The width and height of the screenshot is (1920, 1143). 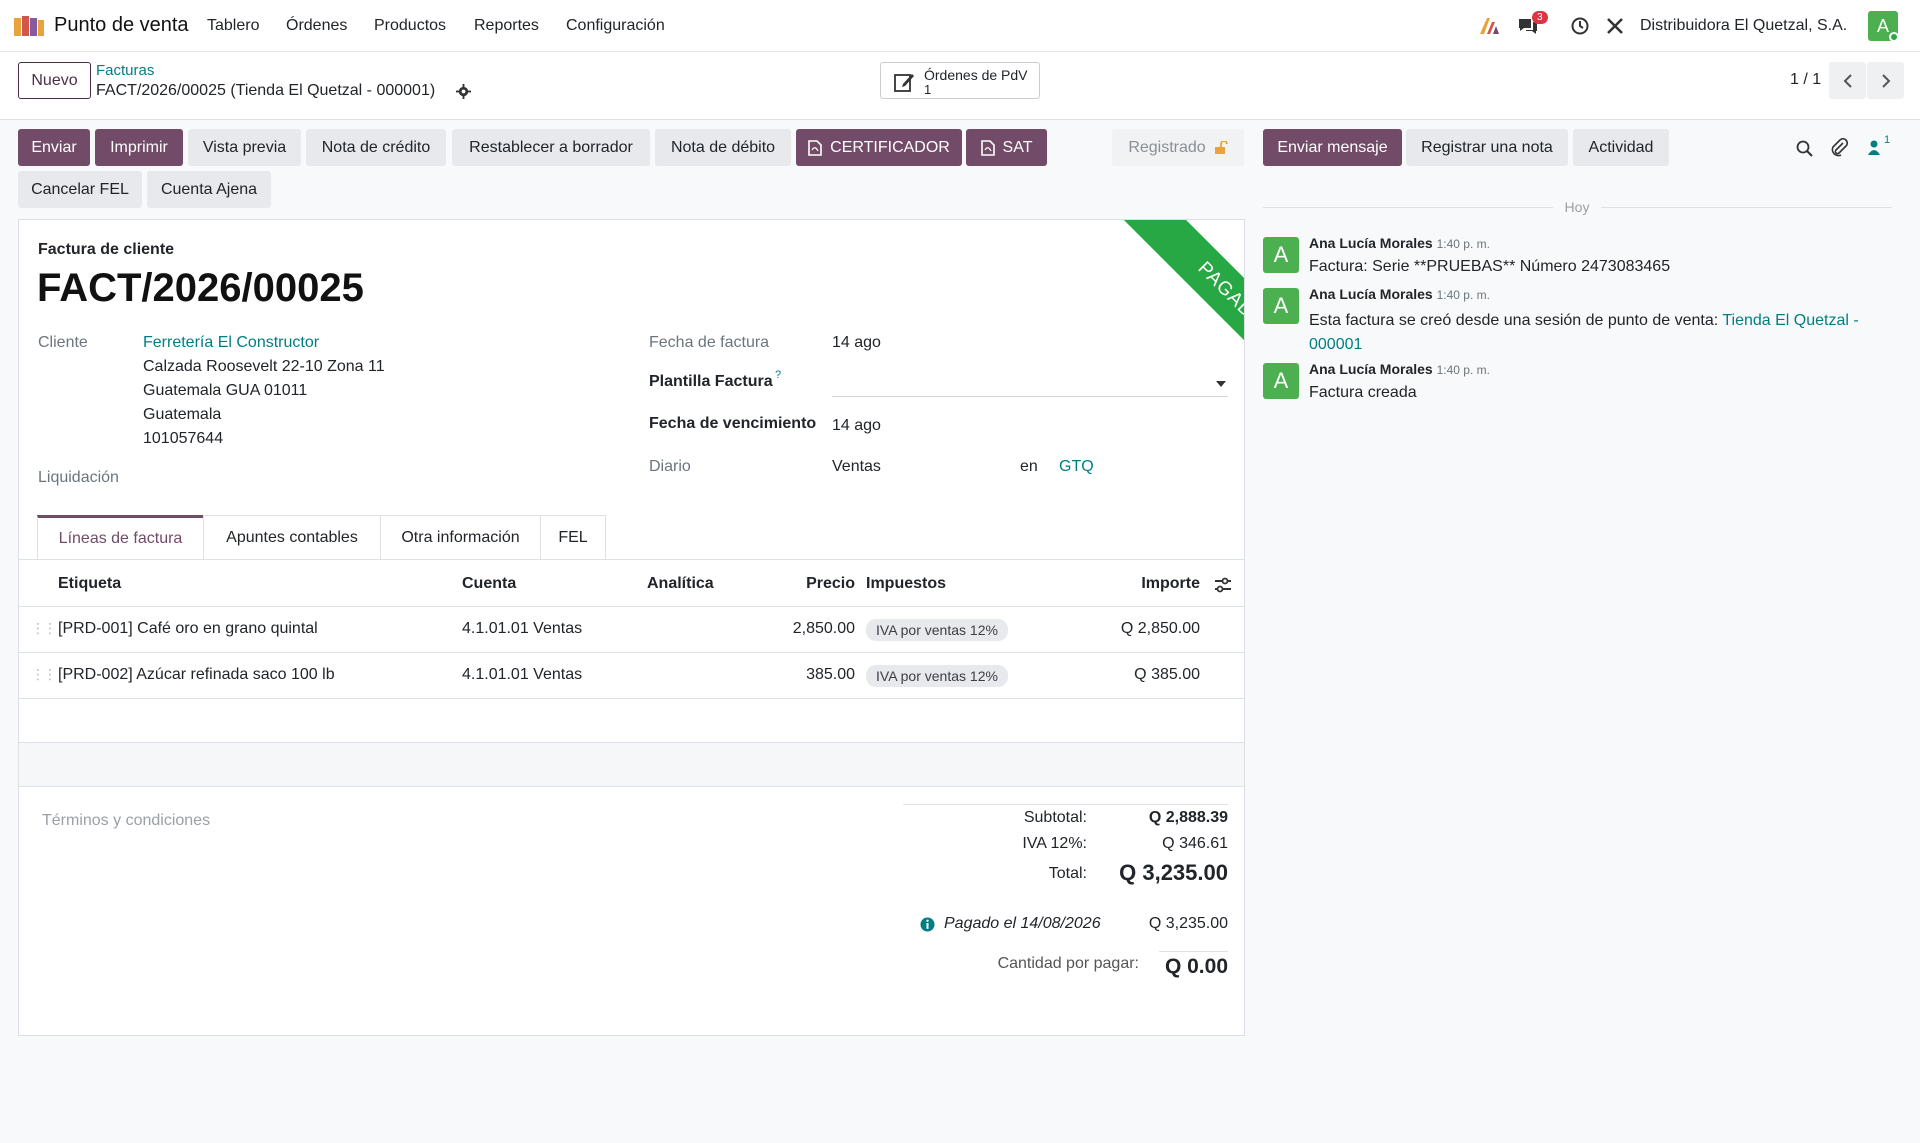 I want to click on company-switcher: Distribuidora El Quetzal, S.A., so click(x=1743, y=26).